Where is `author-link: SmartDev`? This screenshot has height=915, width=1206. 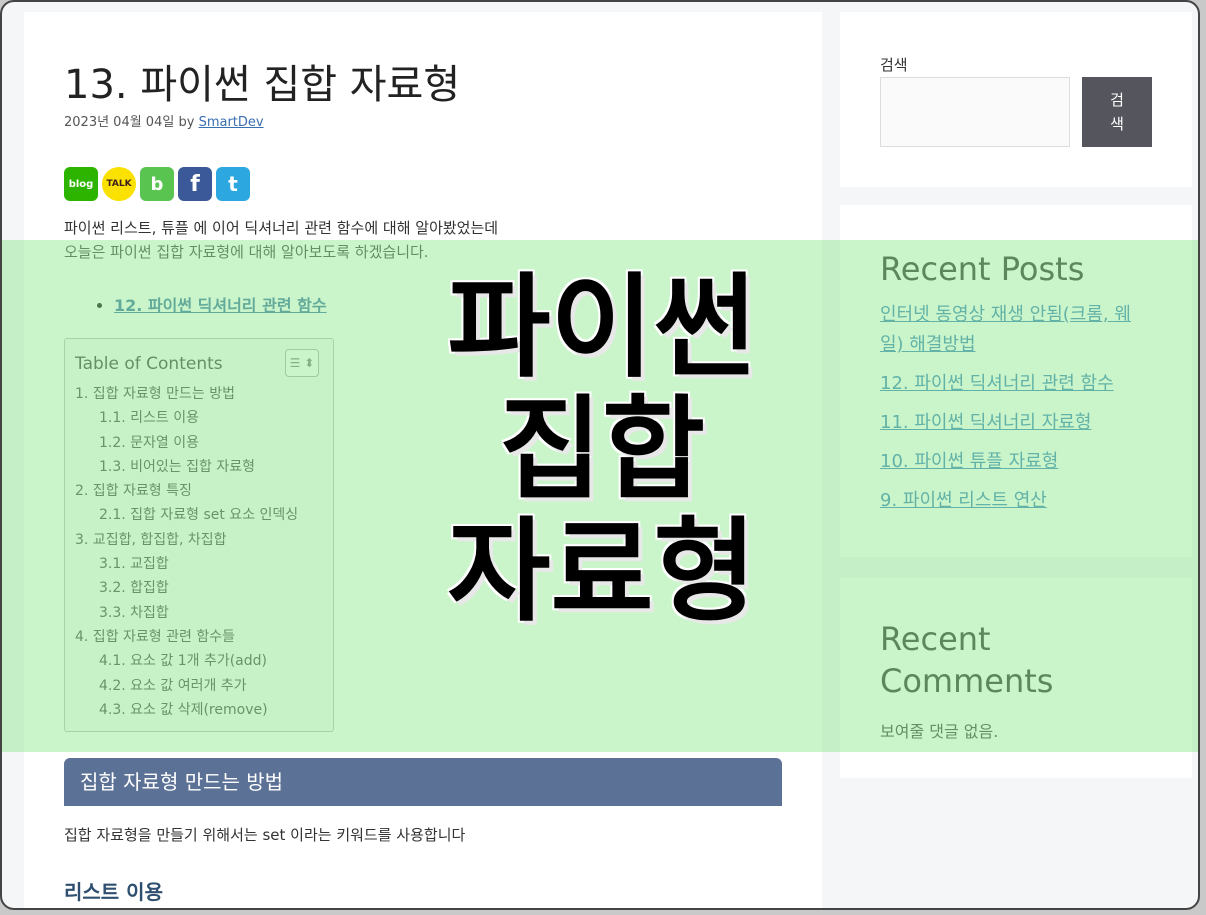 author-link: SmartDev is located at coordinates (231, 122).